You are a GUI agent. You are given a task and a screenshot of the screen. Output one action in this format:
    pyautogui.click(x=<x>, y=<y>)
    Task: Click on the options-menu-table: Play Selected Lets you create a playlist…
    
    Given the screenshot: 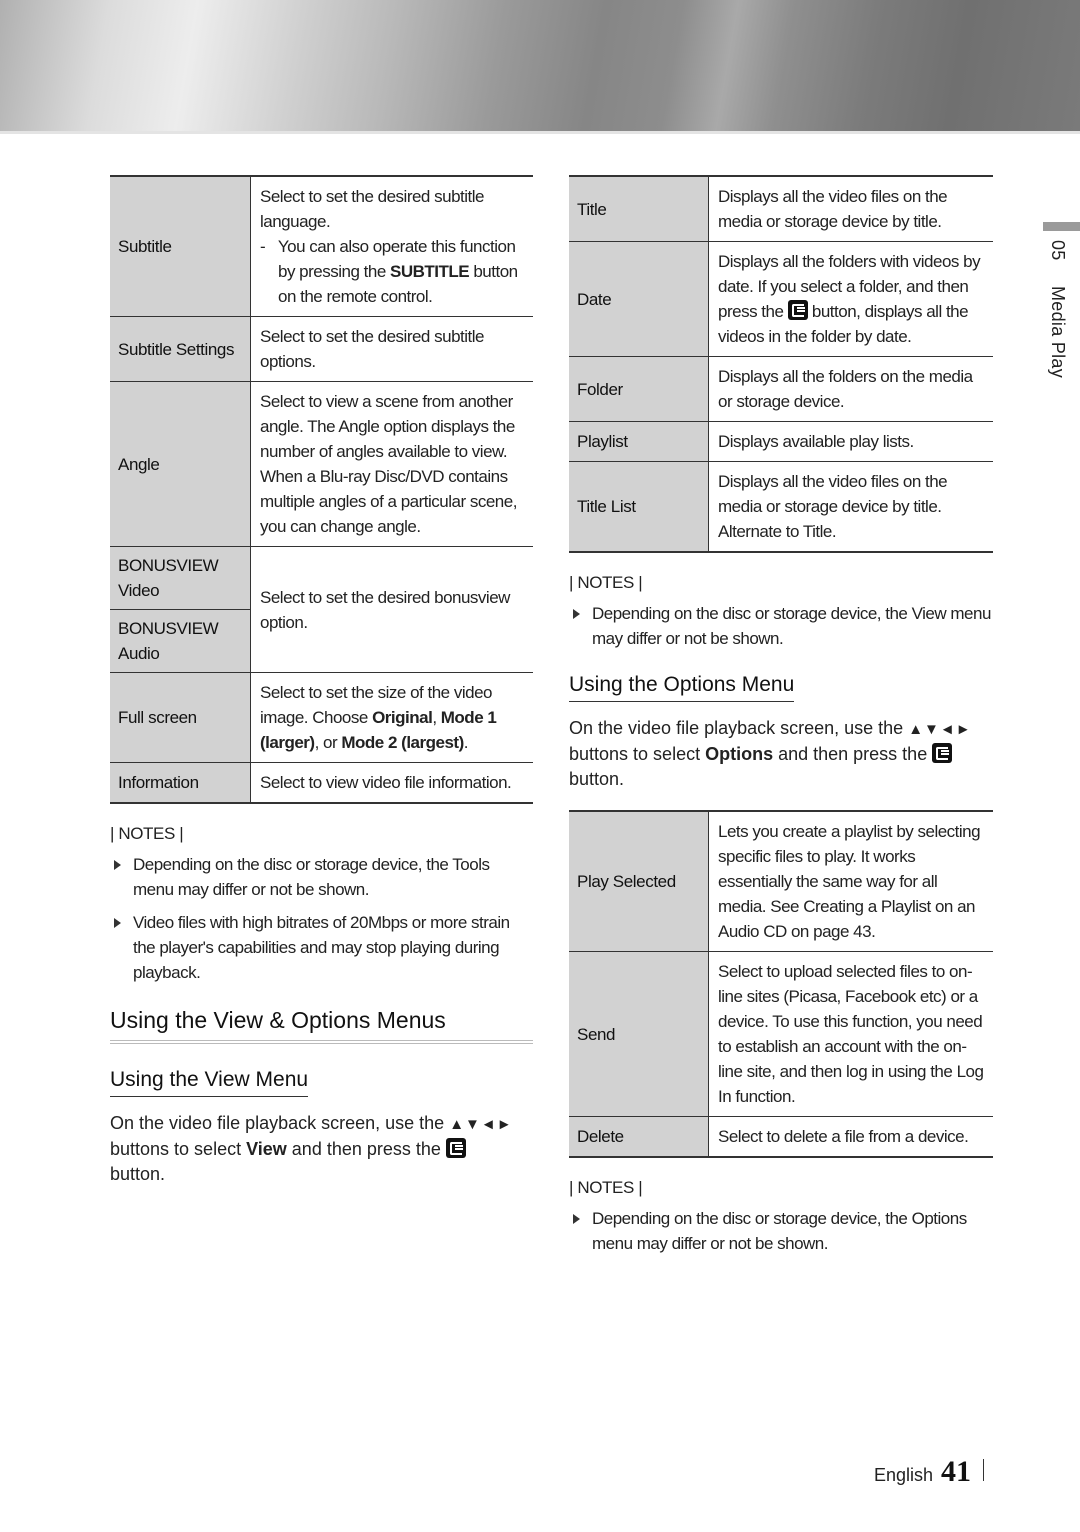 What is the action you would take?
    pyautogui.click(x=781, y=984)
    